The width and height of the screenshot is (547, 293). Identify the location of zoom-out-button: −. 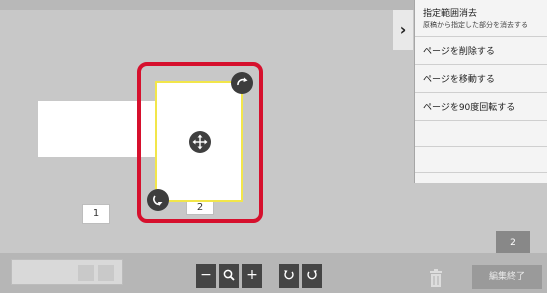
(206, 276).